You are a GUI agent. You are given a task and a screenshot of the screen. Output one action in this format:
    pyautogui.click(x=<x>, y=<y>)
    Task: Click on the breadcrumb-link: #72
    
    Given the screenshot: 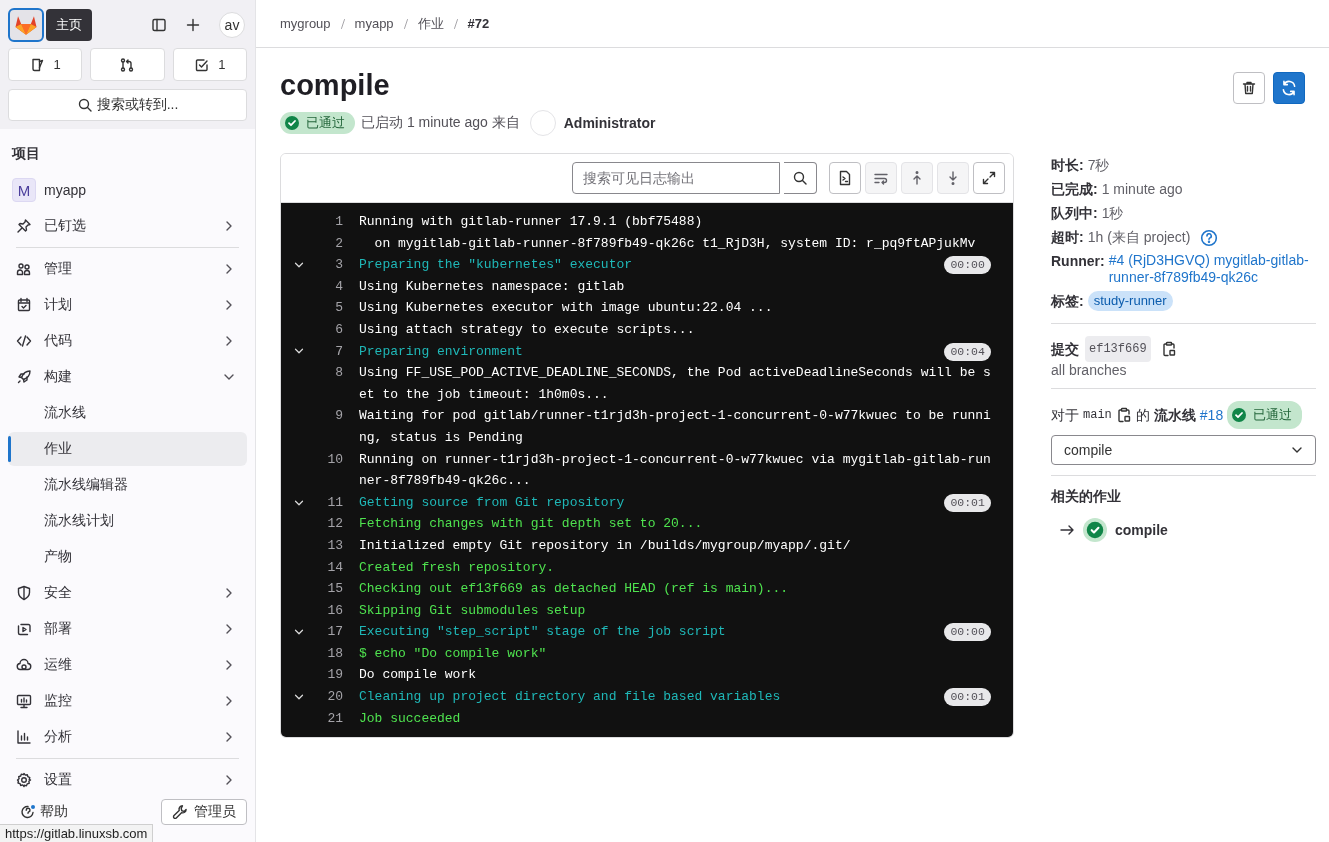 What is the action you would take?
    pyautogui.click(x=478, y=23)
    